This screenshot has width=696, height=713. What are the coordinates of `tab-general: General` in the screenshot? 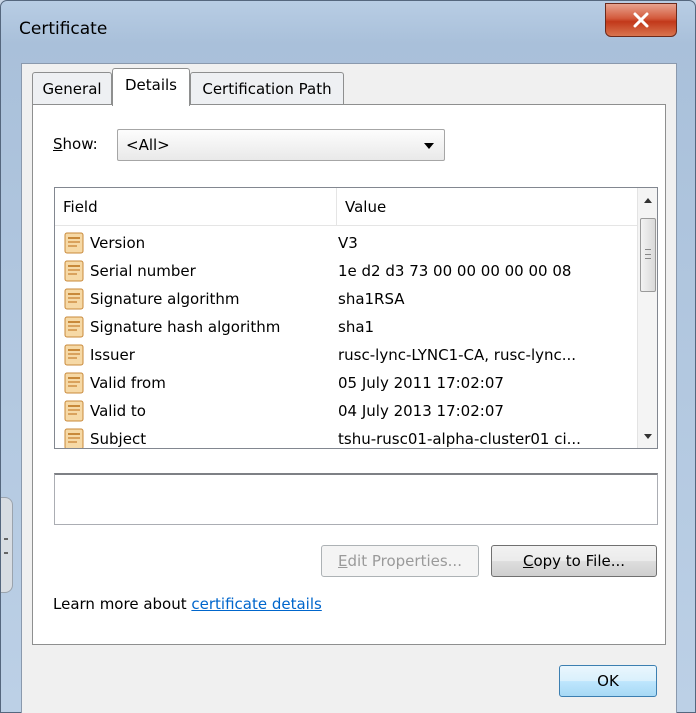 It's located at (72, 89).